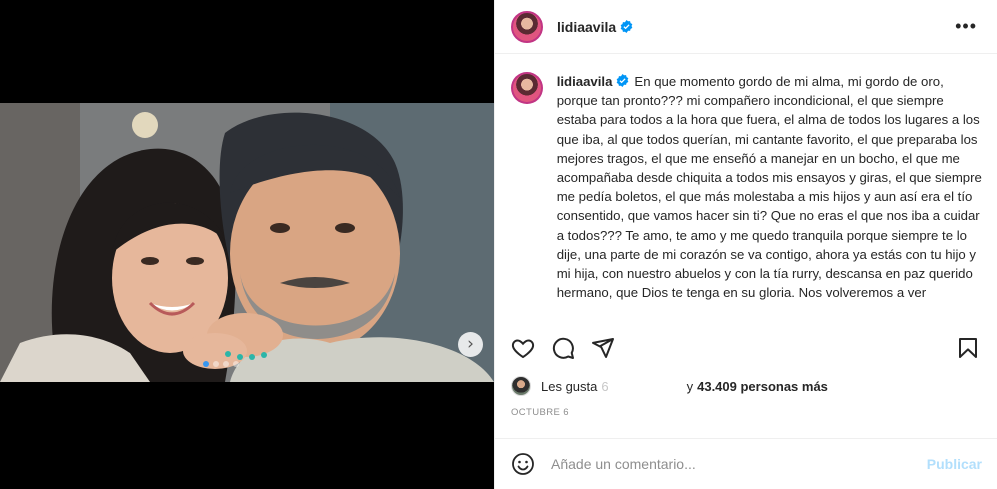 Image resolution: width=997 pixels, height=489 pixels. I want to click on post-header: lidiaavila •••, so click(746, 27).